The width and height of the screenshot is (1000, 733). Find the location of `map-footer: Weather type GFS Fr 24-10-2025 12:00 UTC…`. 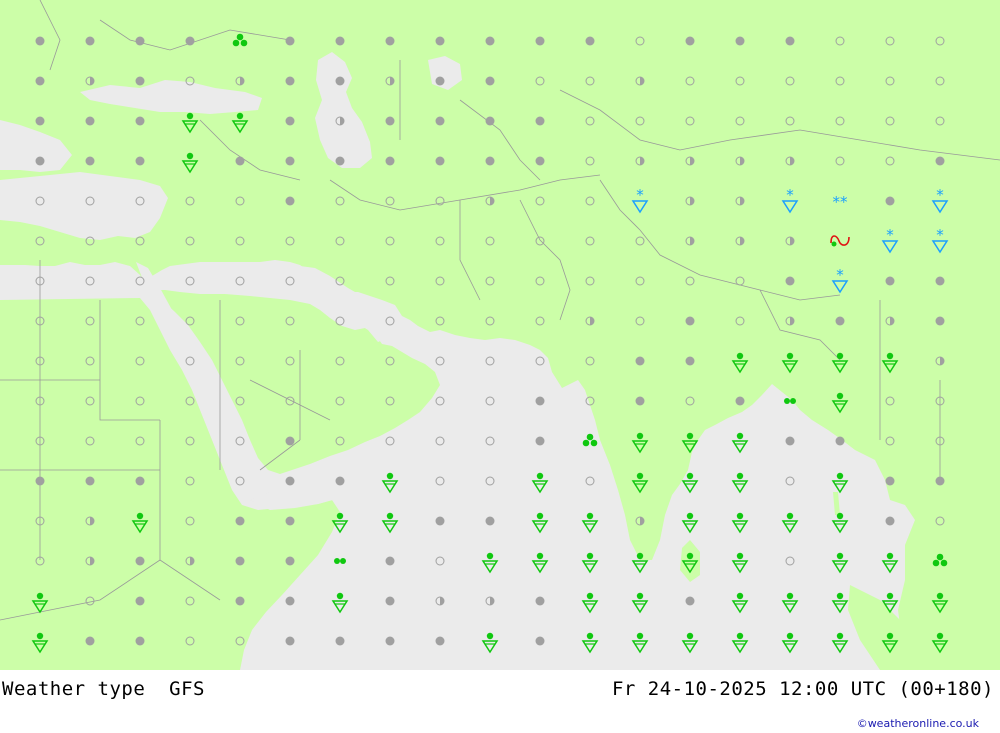

map-footer: Weather type GFS Fr 24-10-2025 12:00 UTC… is located at coordinates (500, 701).